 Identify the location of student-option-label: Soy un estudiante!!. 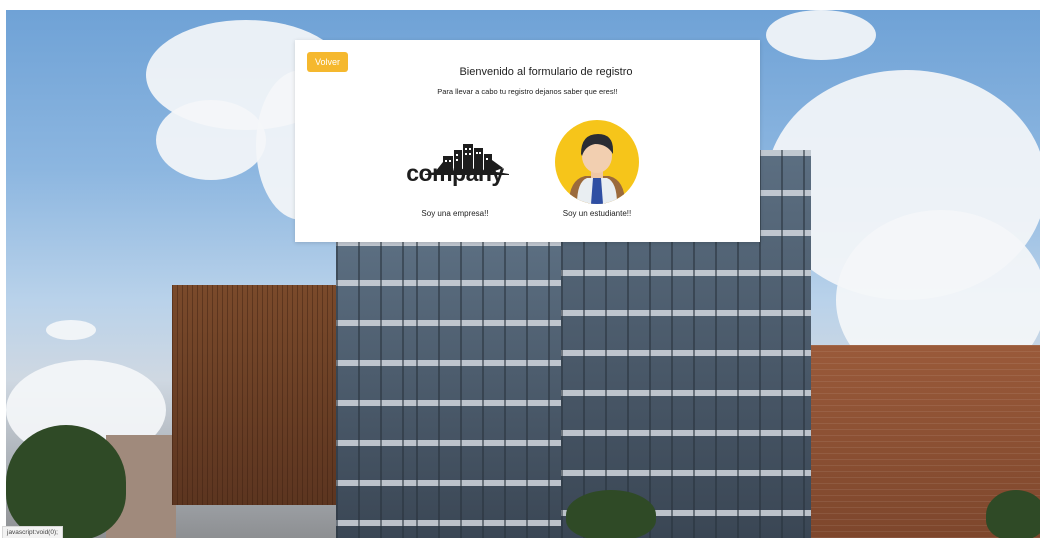
(597, 213).